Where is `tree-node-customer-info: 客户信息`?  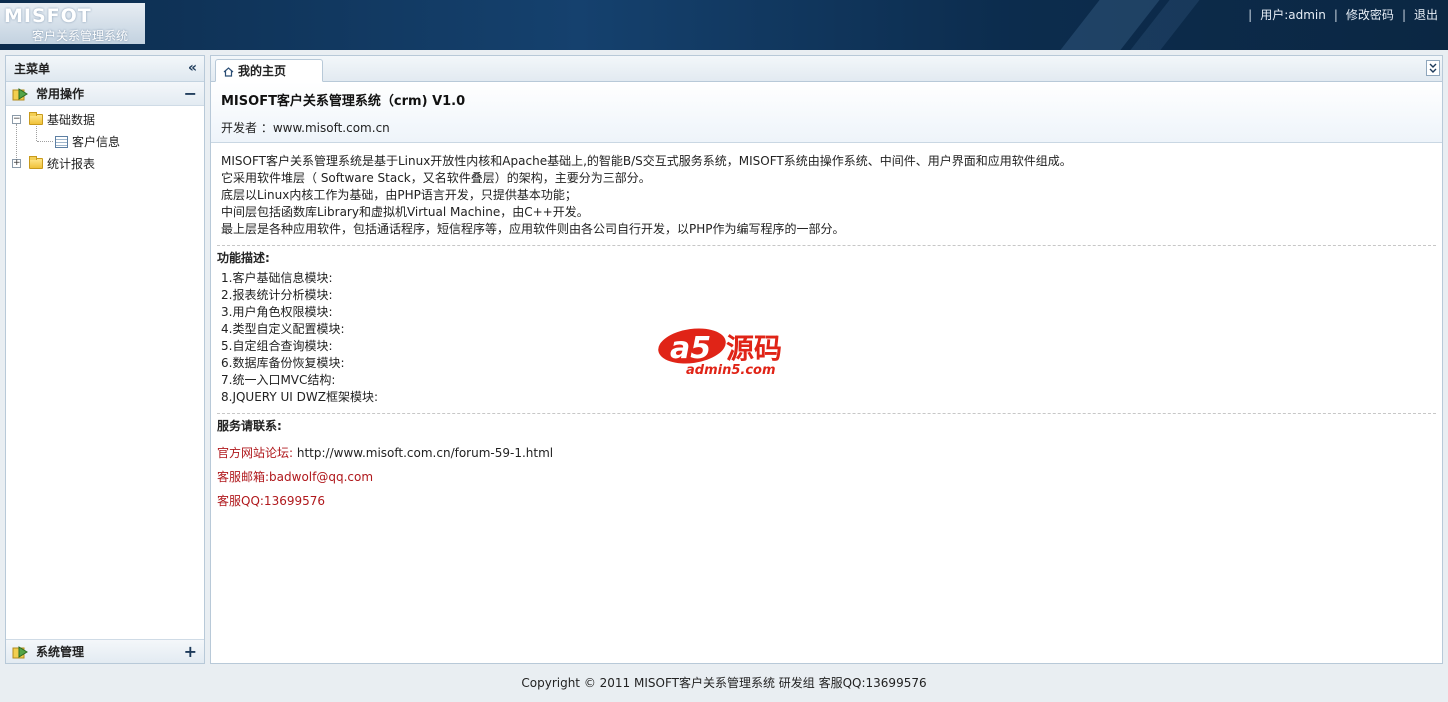 tree-node-customer-info: 客户信息 is located at coordinates (87, 141).